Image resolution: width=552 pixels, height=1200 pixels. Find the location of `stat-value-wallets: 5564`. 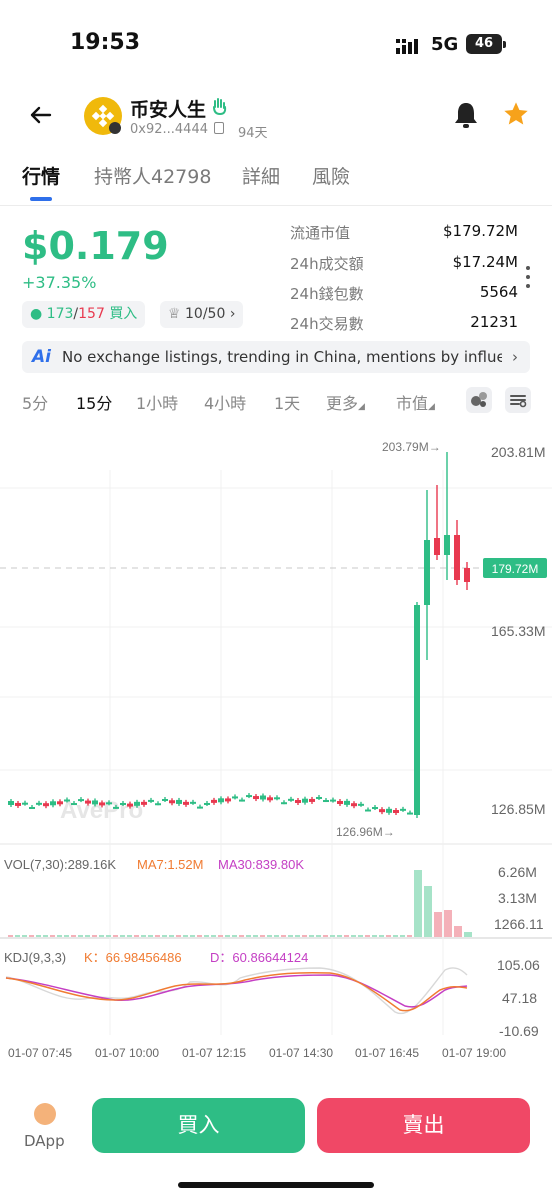

stat-value-wallets: 5564 is located at coordinates (498, 292).